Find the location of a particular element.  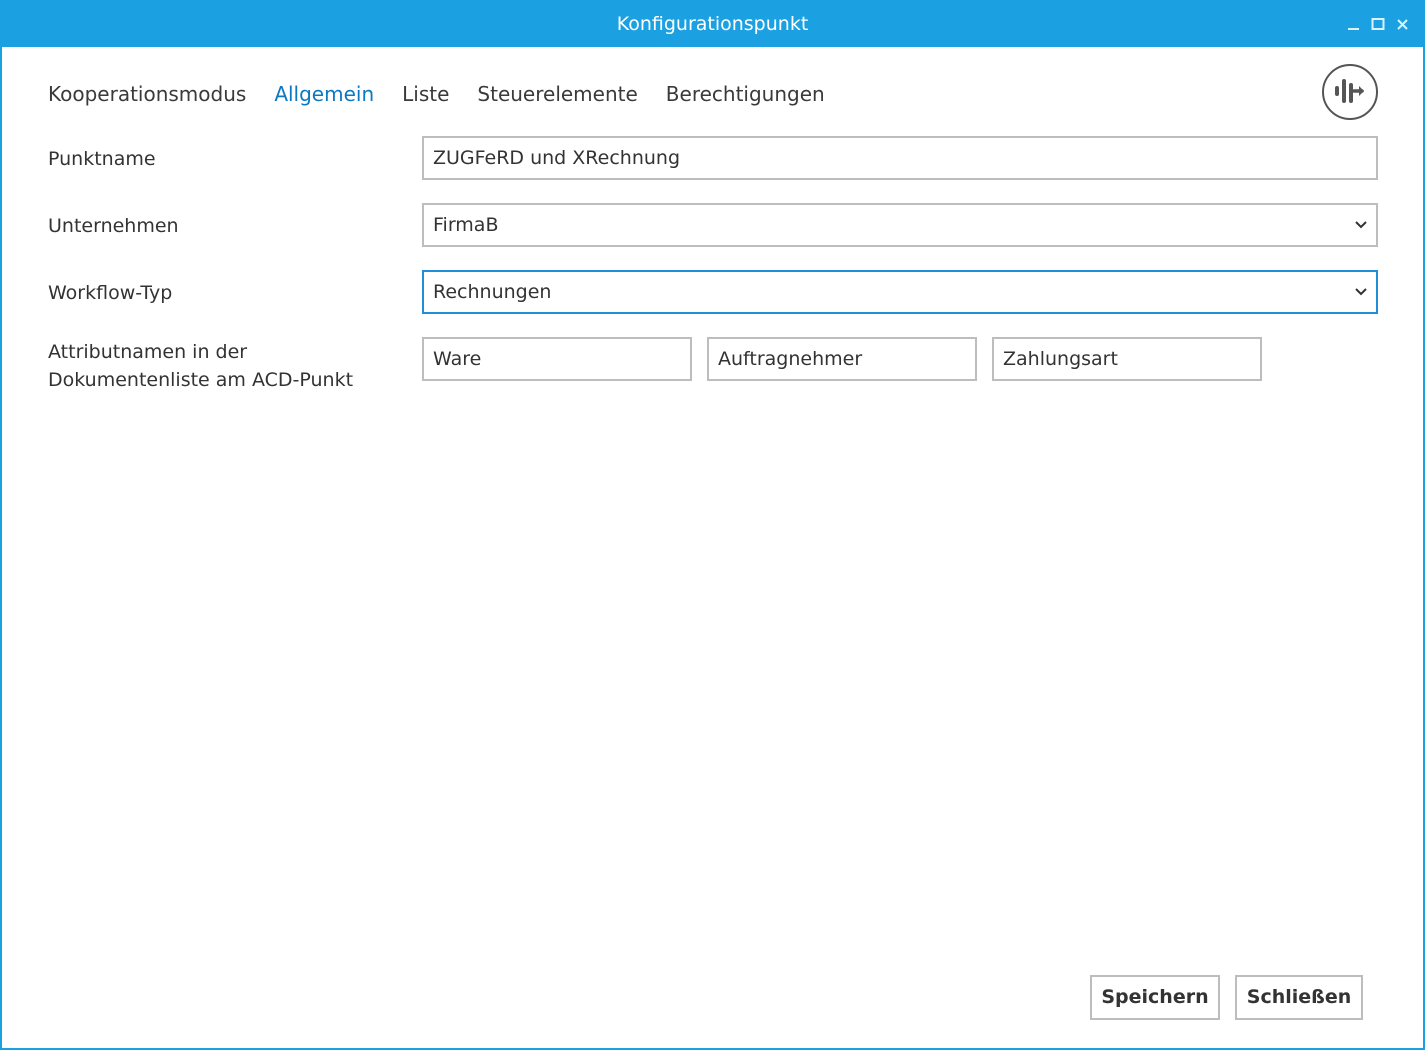

attribute-label-line2: Dokumentenliste am ACD-Punkt is located at coordinates (201, 380).